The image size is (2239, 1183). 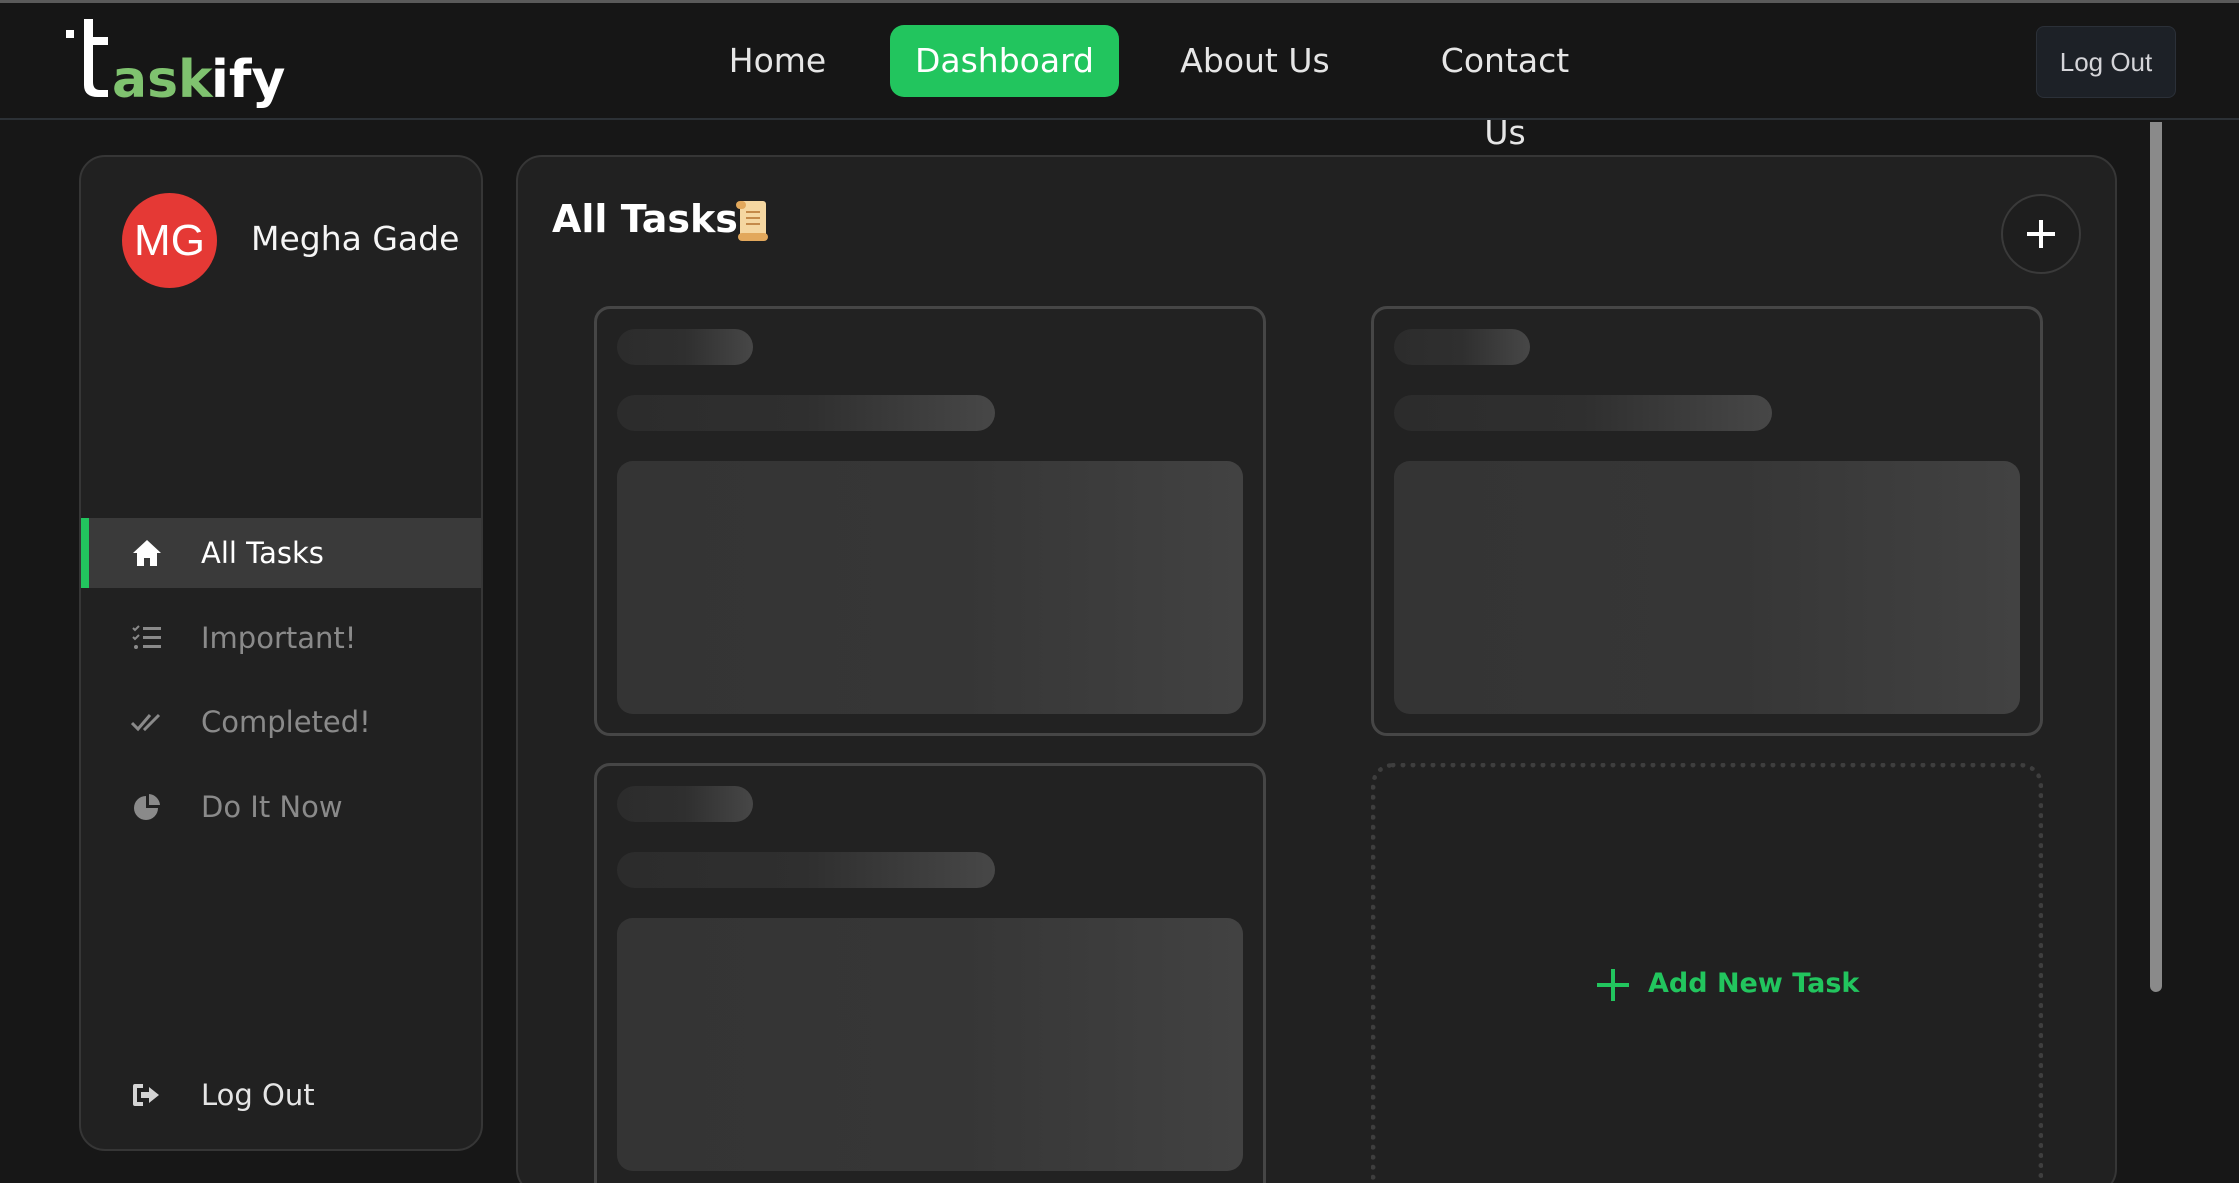 I want to click on home-icon, so click(x=147, y=553).